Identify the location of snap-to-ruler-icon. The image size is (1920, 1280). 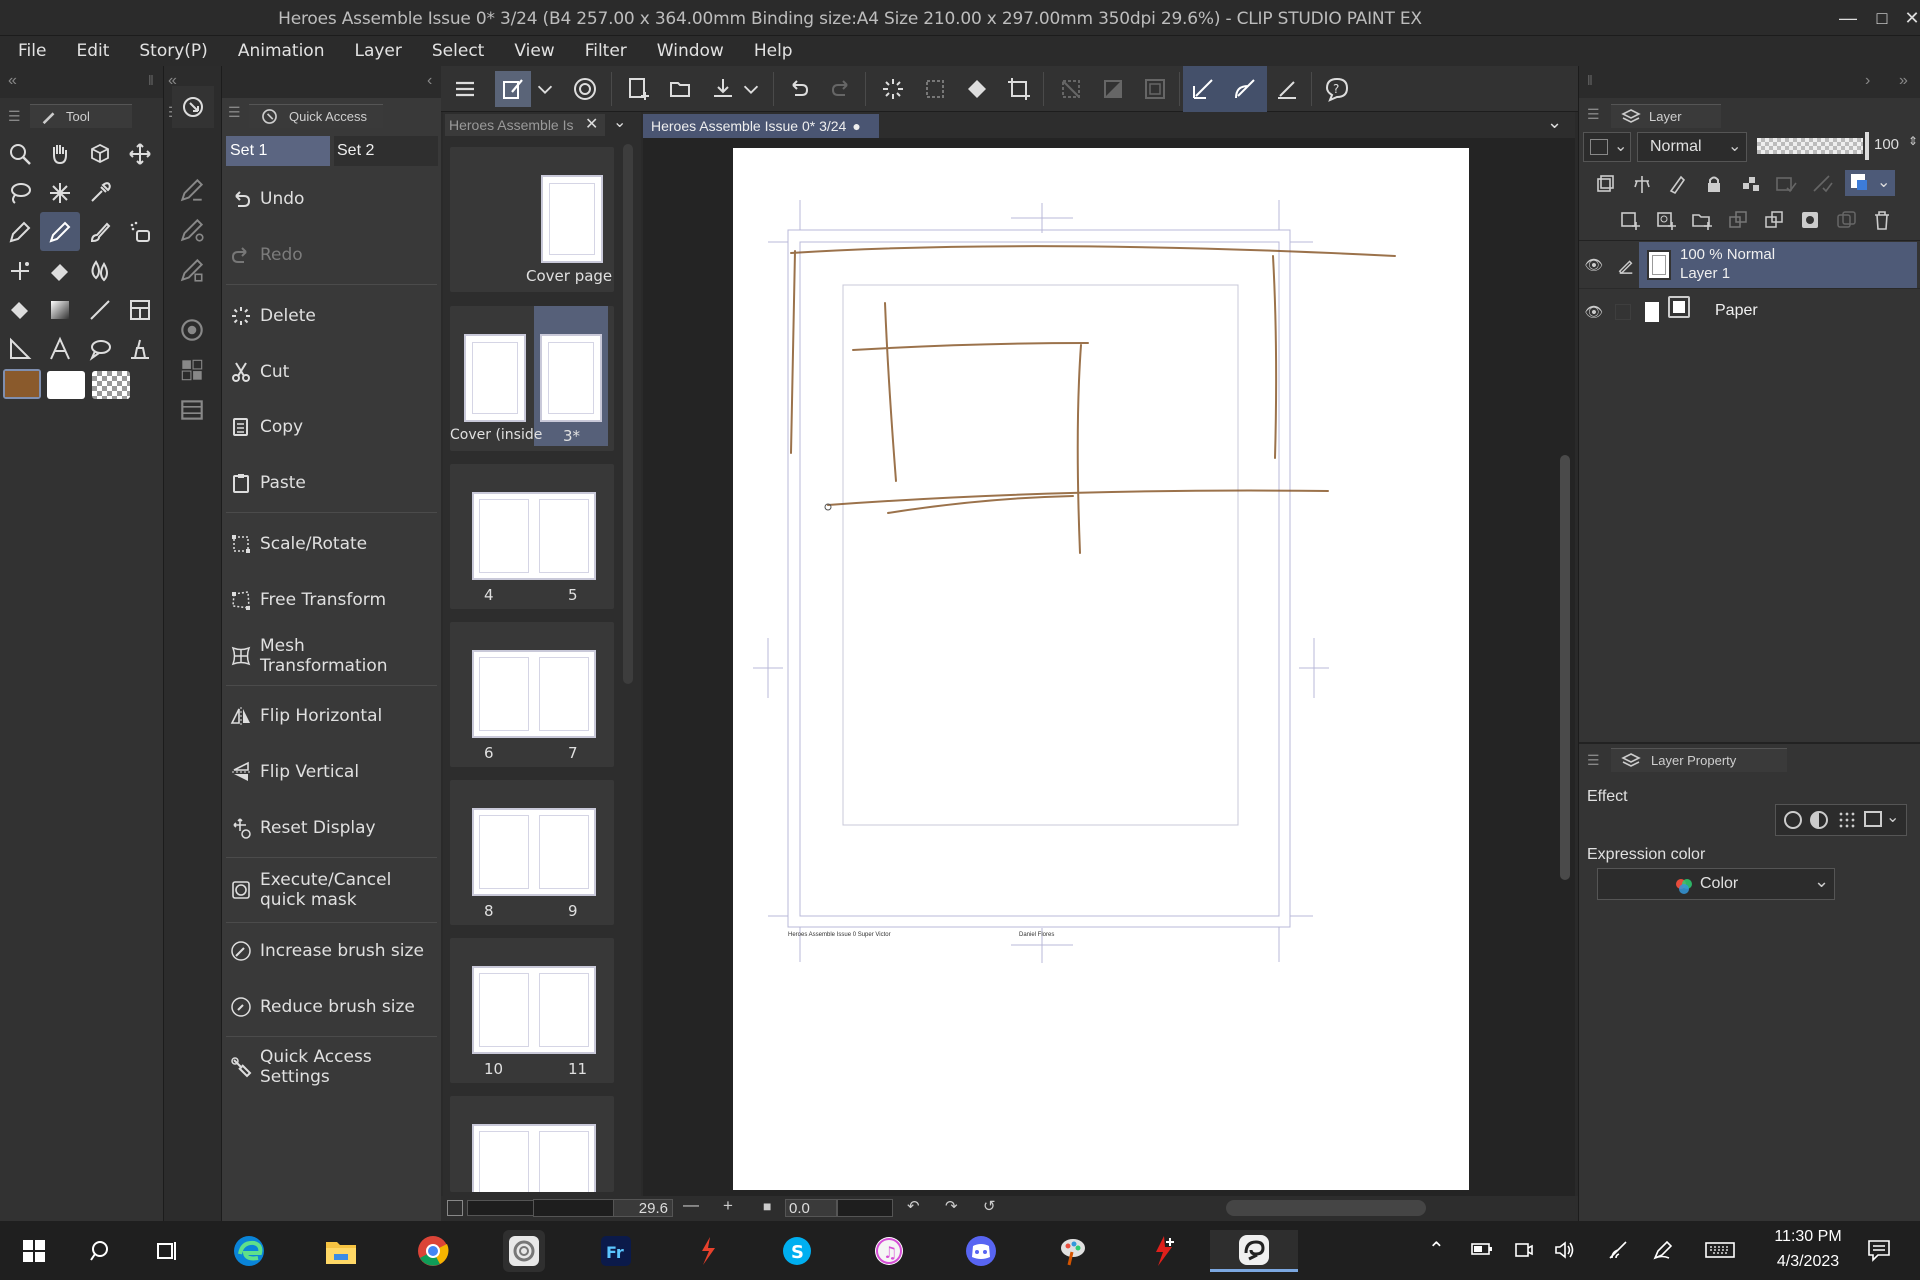
(1203, 89).